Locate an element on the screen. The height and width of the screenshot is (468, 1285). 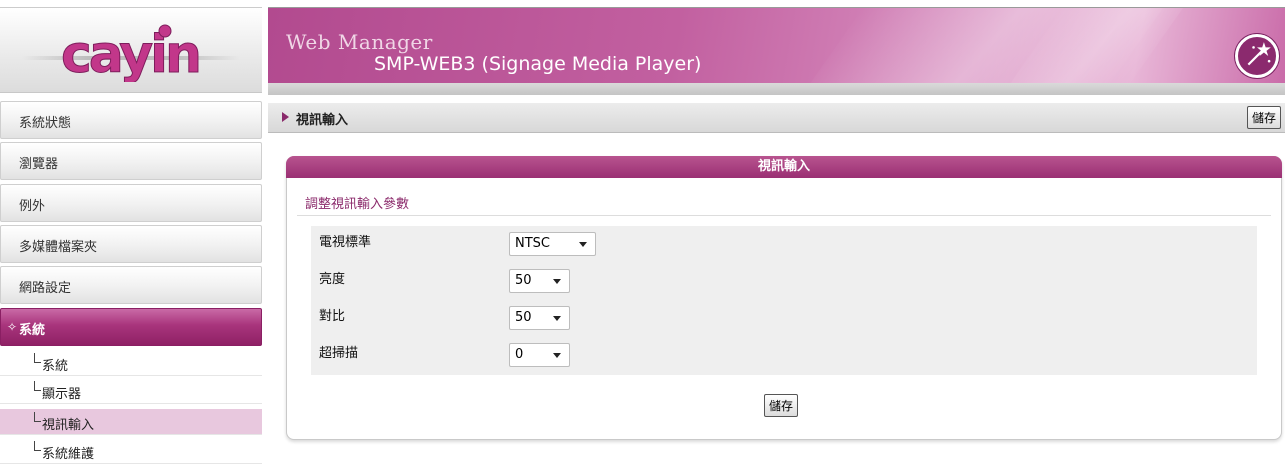
panel-description: 調整視訊輸入參數 is located at coordinates (357, 204).